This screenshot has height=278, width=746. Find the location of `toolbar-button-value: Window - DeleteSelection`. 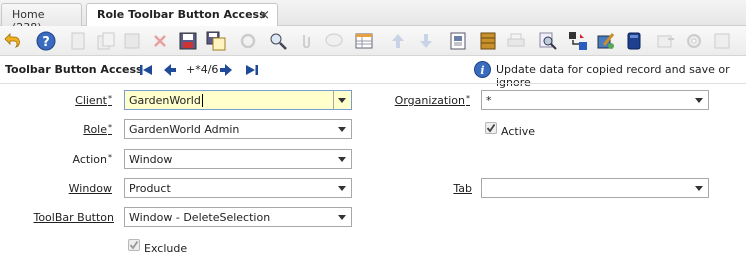

toolbar-button-value: Window - DeleteSelection is located at coordinates (200, 217).